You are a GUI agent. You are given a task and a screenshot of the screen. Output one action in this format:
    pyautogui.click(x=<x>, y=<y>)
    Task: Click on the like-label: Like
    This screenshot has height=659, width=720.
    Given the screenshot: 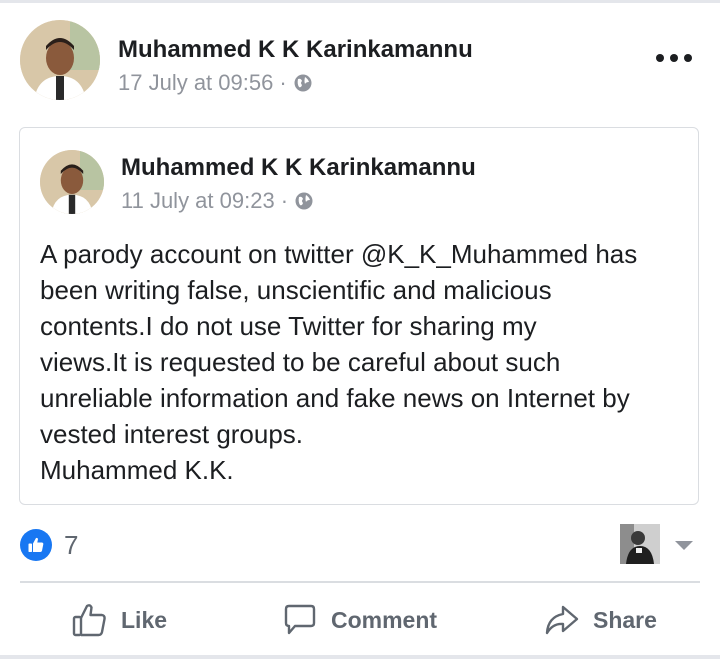 What is the action you would take?
    pyautogui.click(x=144, y=619)
    